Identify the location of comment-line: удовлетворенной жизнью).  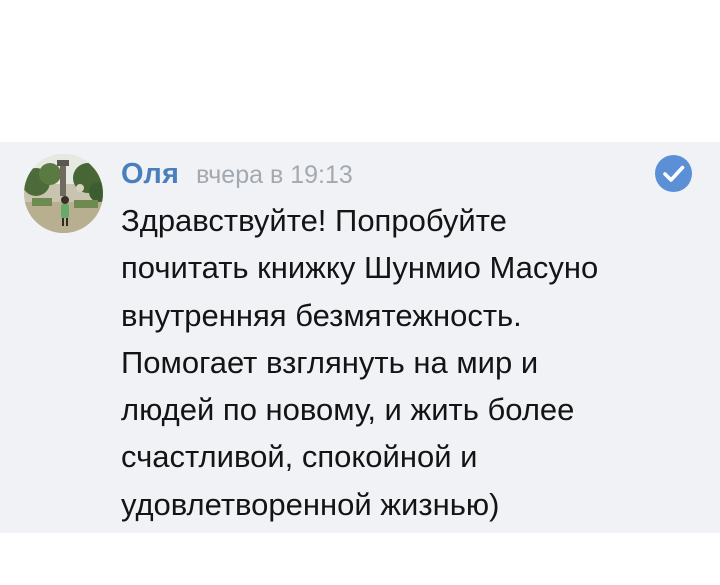
(310, 504).